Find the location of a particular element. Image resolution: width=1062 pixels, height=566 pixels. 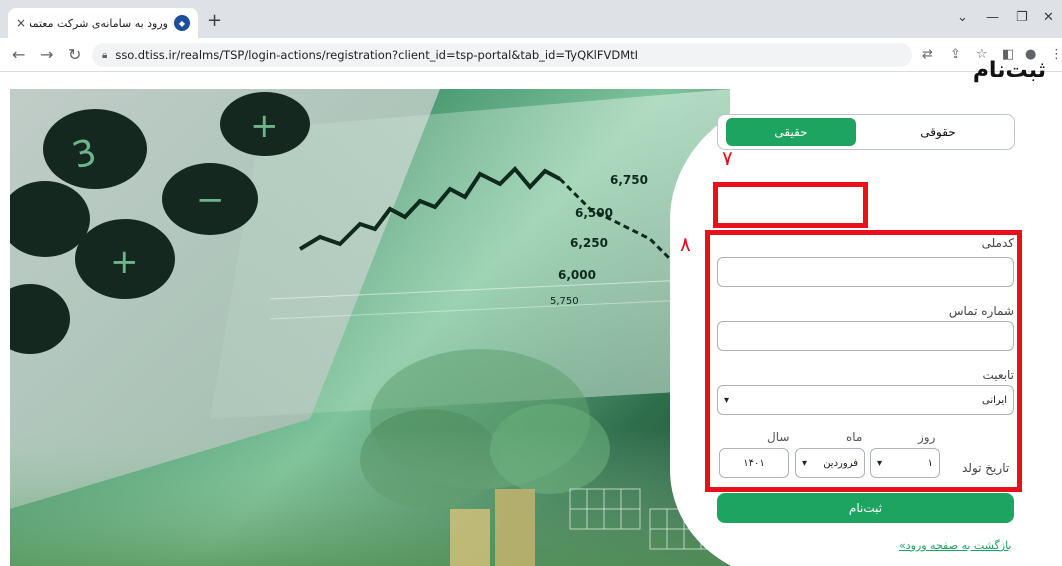

highlight-box-person-type is located at coordinates (790, 205).